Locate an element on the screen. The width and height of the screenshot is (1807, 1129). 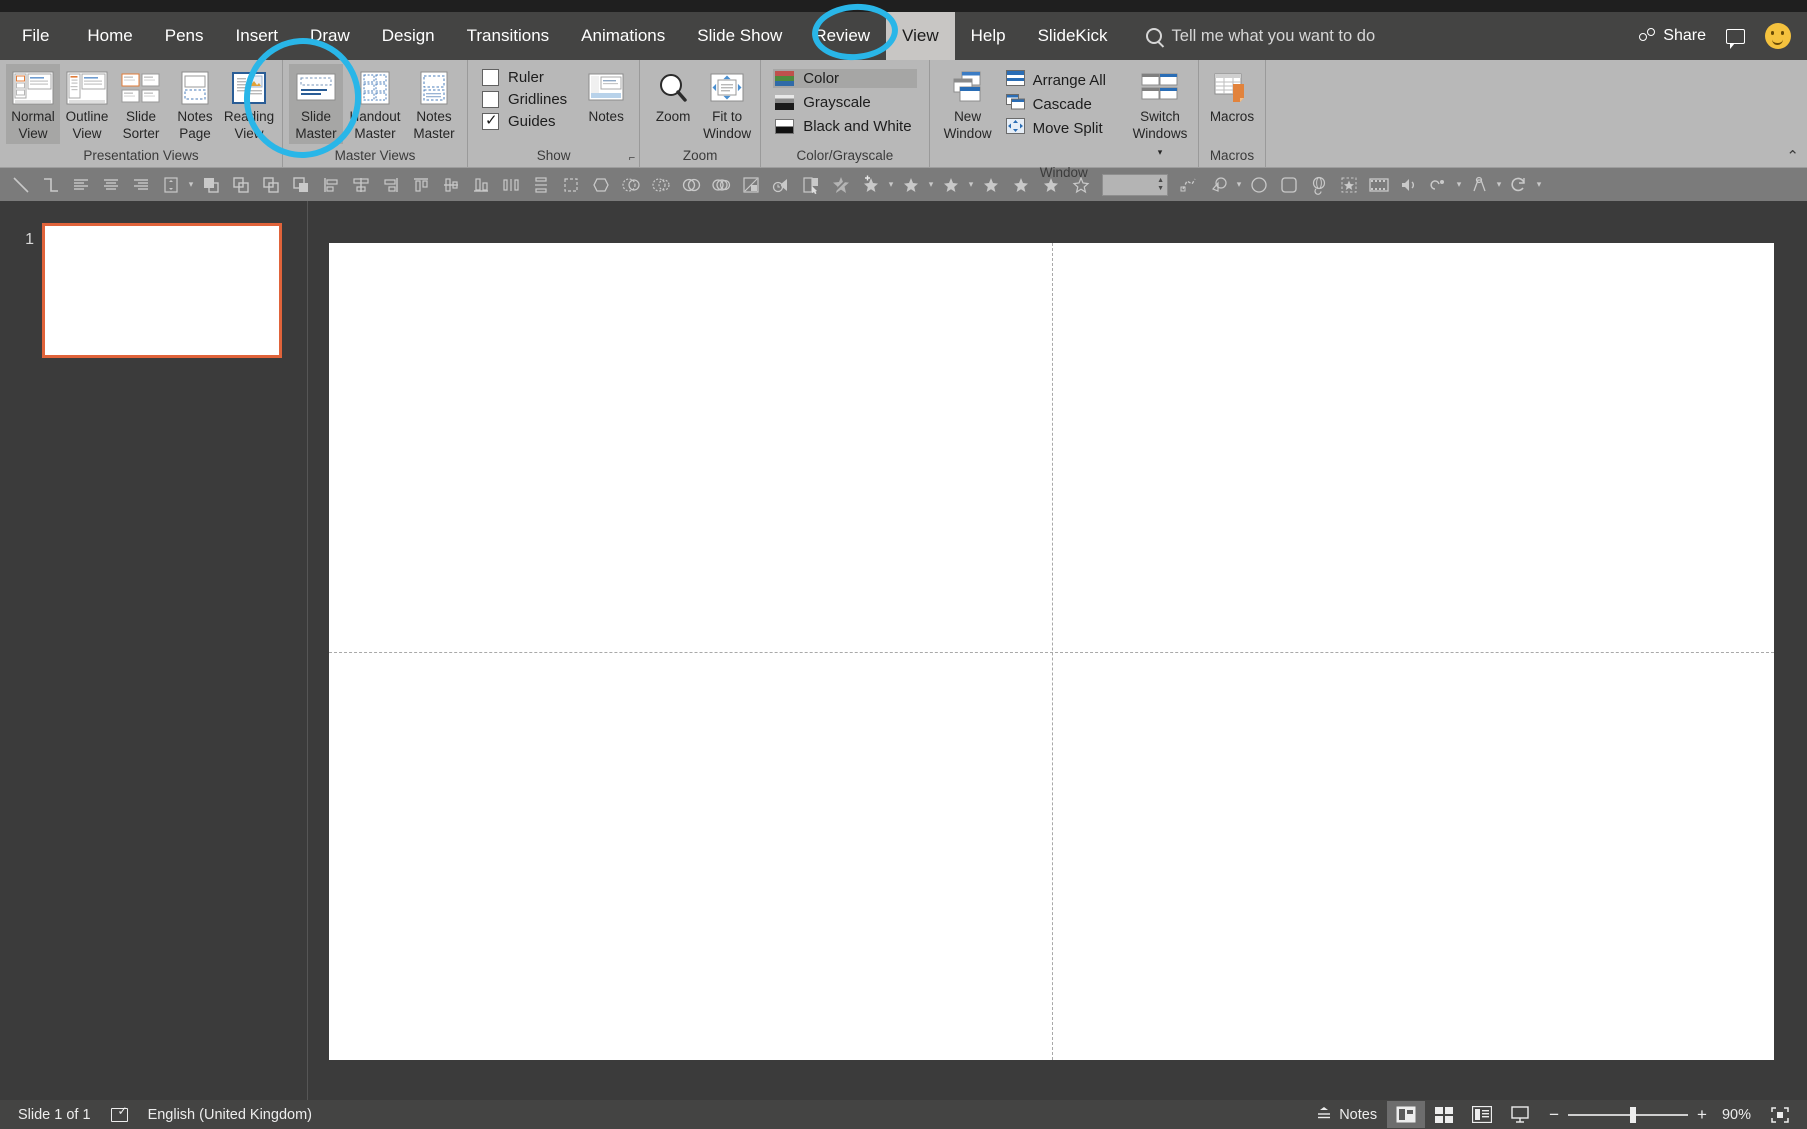
notes-toggle-button: Notes is located at coordinates (1346, 1115).